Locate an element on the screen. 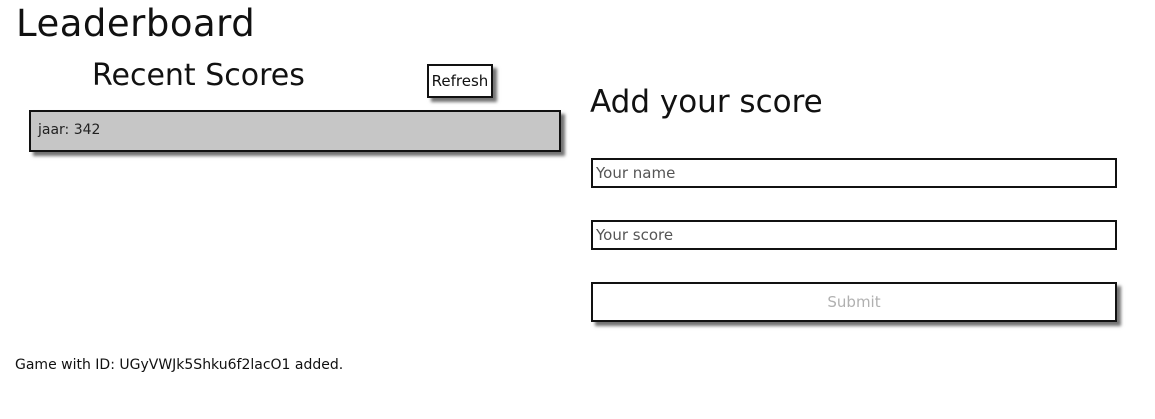 Image resolution: width=1155 pixels, height=419 pixels. page-title: Leaderboard is located at coordinates (136, 23).